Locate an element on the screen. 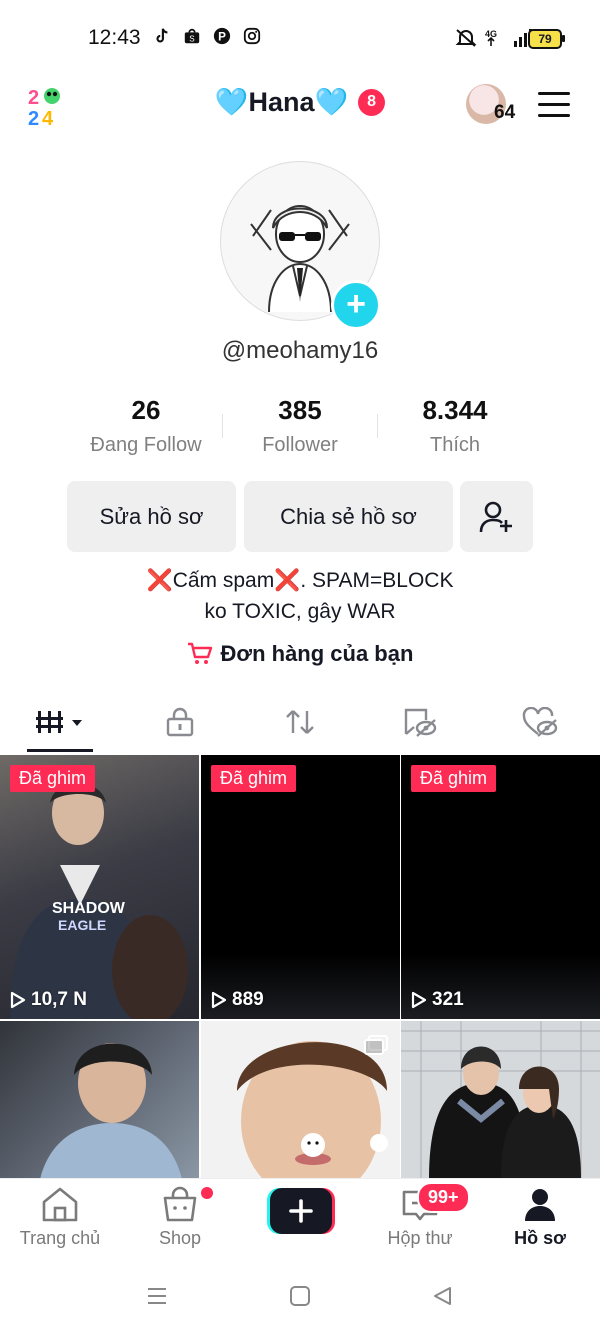 The height and width of the screenshot is (1333, 600). svg-text: P is located at coordinates (222, 37).